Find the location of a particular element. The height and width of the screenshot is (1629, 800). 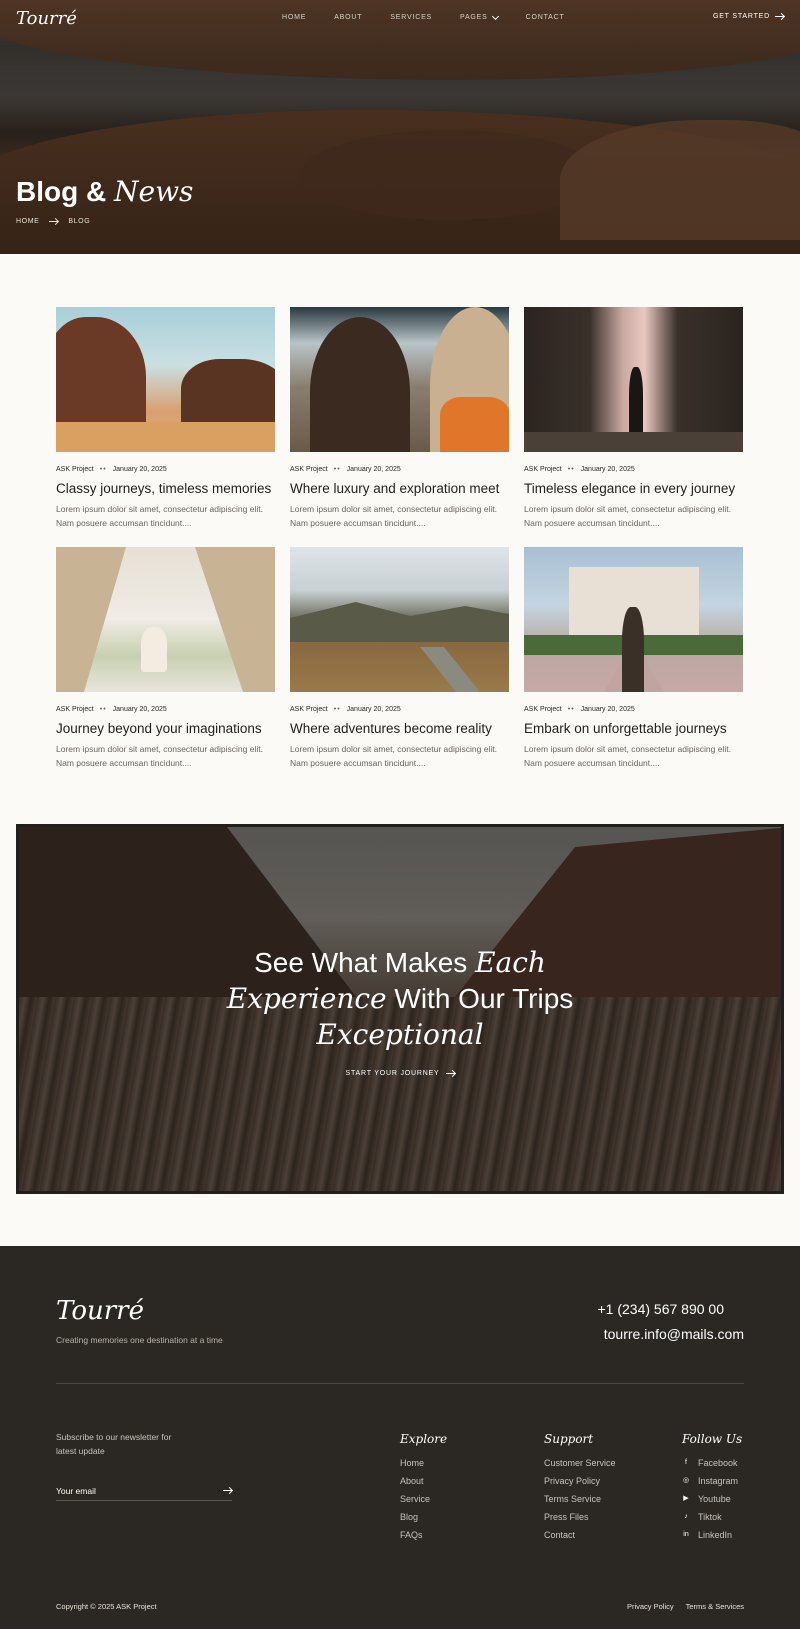

copyright: Copyright © 2025 ASK Project is located at coordinates (106, 1606).